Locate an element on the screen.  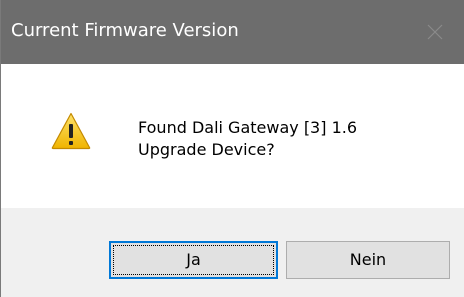
message-line-2: Upgrade Device? is located at coordinates (206, 149).